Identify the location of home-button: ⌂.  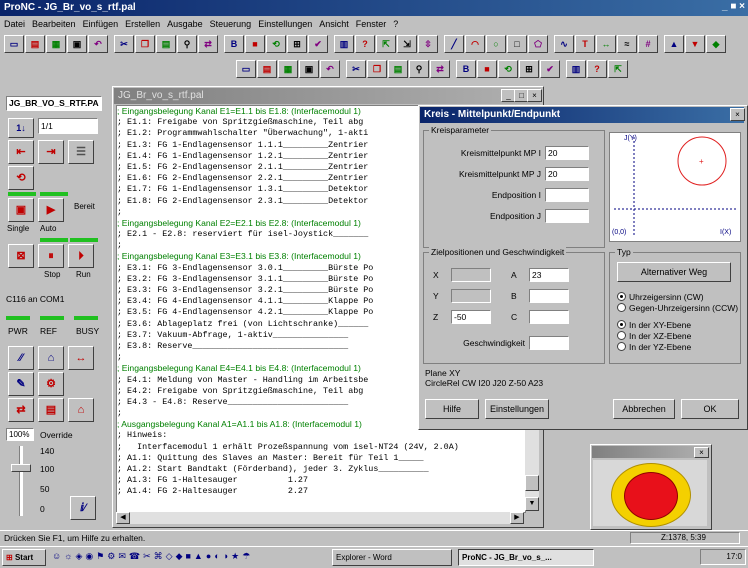
(51, 358).